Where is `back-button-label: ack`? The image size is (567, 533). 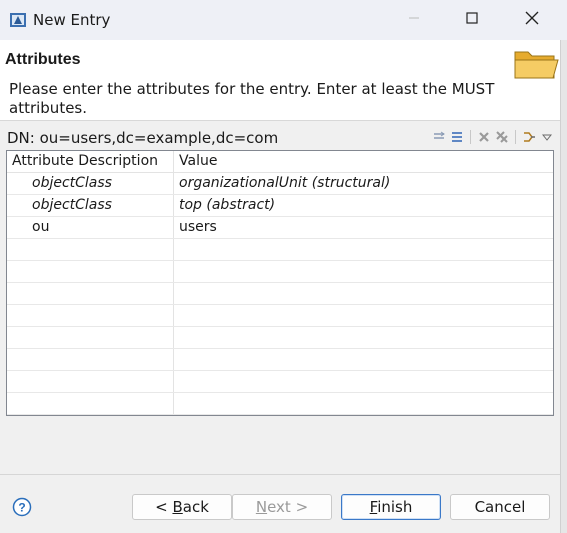
back-button-label: ack is located at coordinates (195, 507).